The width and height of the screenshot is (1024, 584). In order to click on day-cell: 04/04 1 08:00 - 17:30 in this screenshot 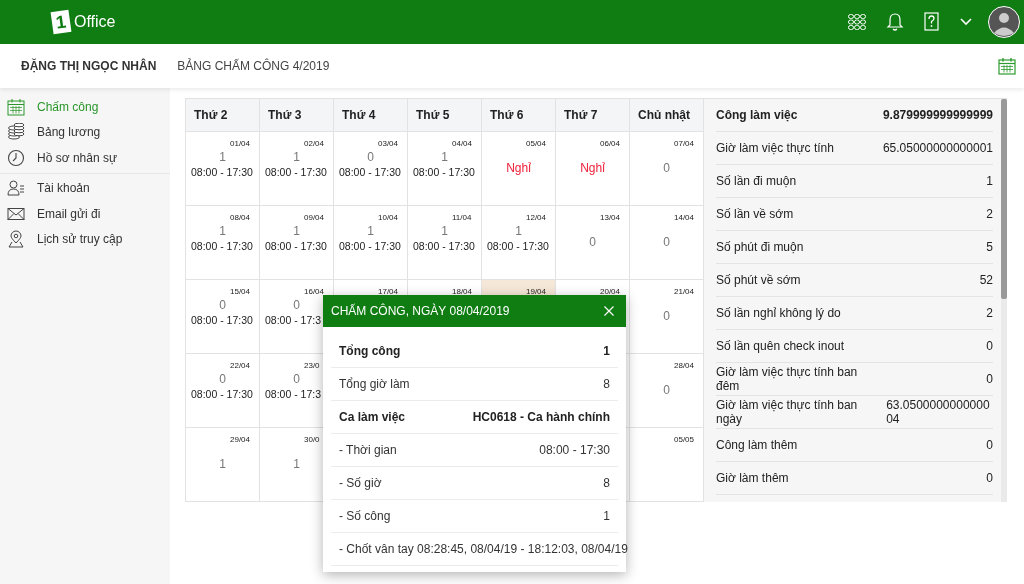, I will do `click(445, 169)`.